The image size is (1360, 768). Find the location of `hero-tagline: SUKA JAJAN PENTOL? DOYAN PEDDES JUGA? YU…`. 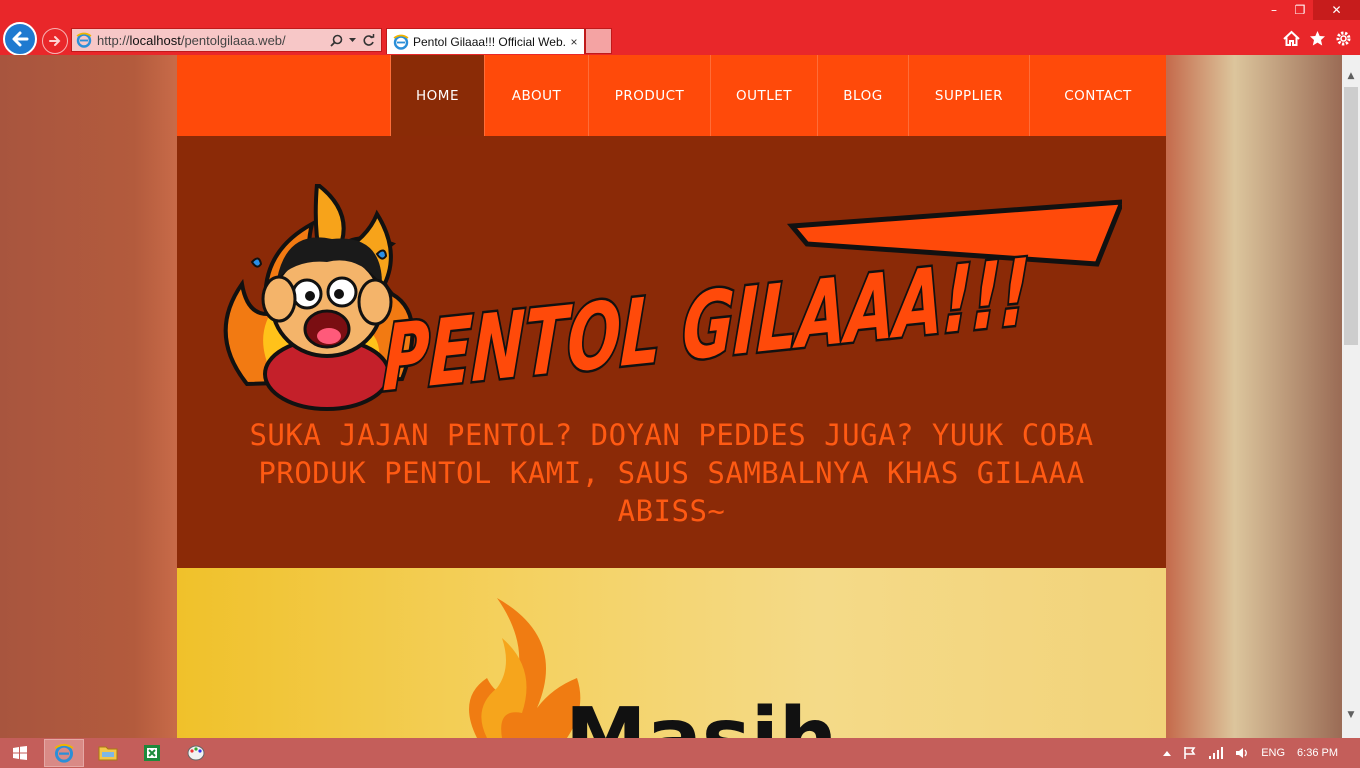

hero-tagline: SUKA JAJAN PENTOL? DOYAN PEDDES JUGA? YU… is located at coordinates (671, 473).